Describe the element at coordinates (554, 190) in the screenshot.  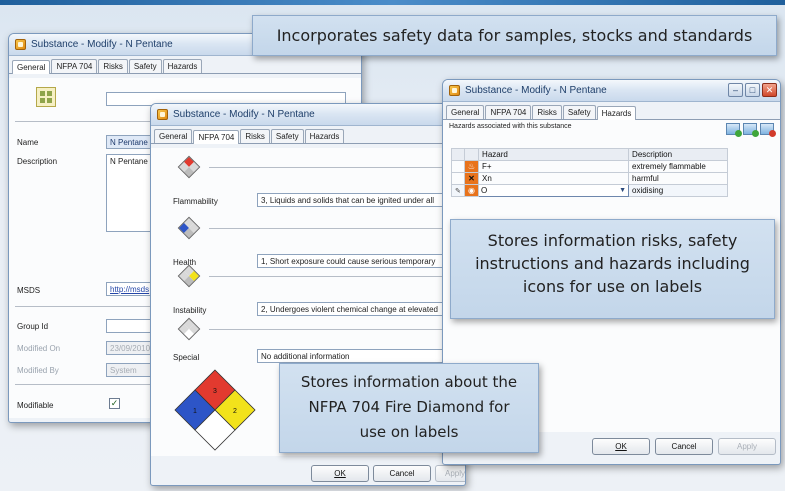
I see `hazard-code-dropdown: O ▼` at that location.